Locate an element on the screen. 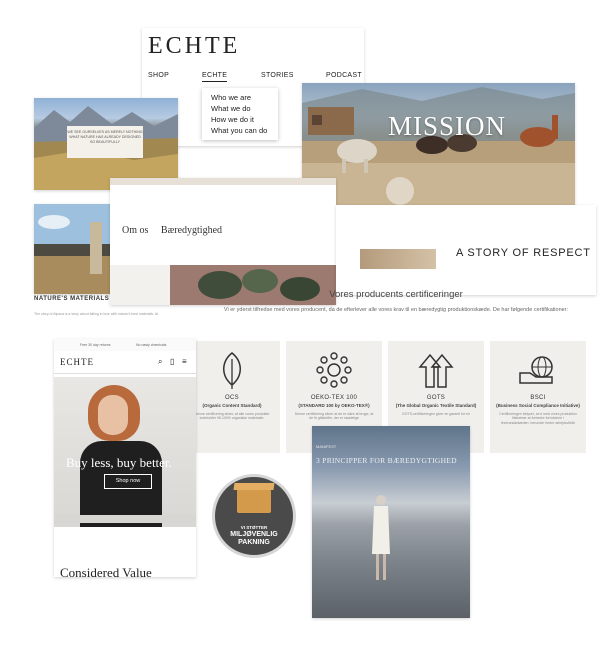  badge-line1: VI STØTTER is located at coordinates (254, 527).